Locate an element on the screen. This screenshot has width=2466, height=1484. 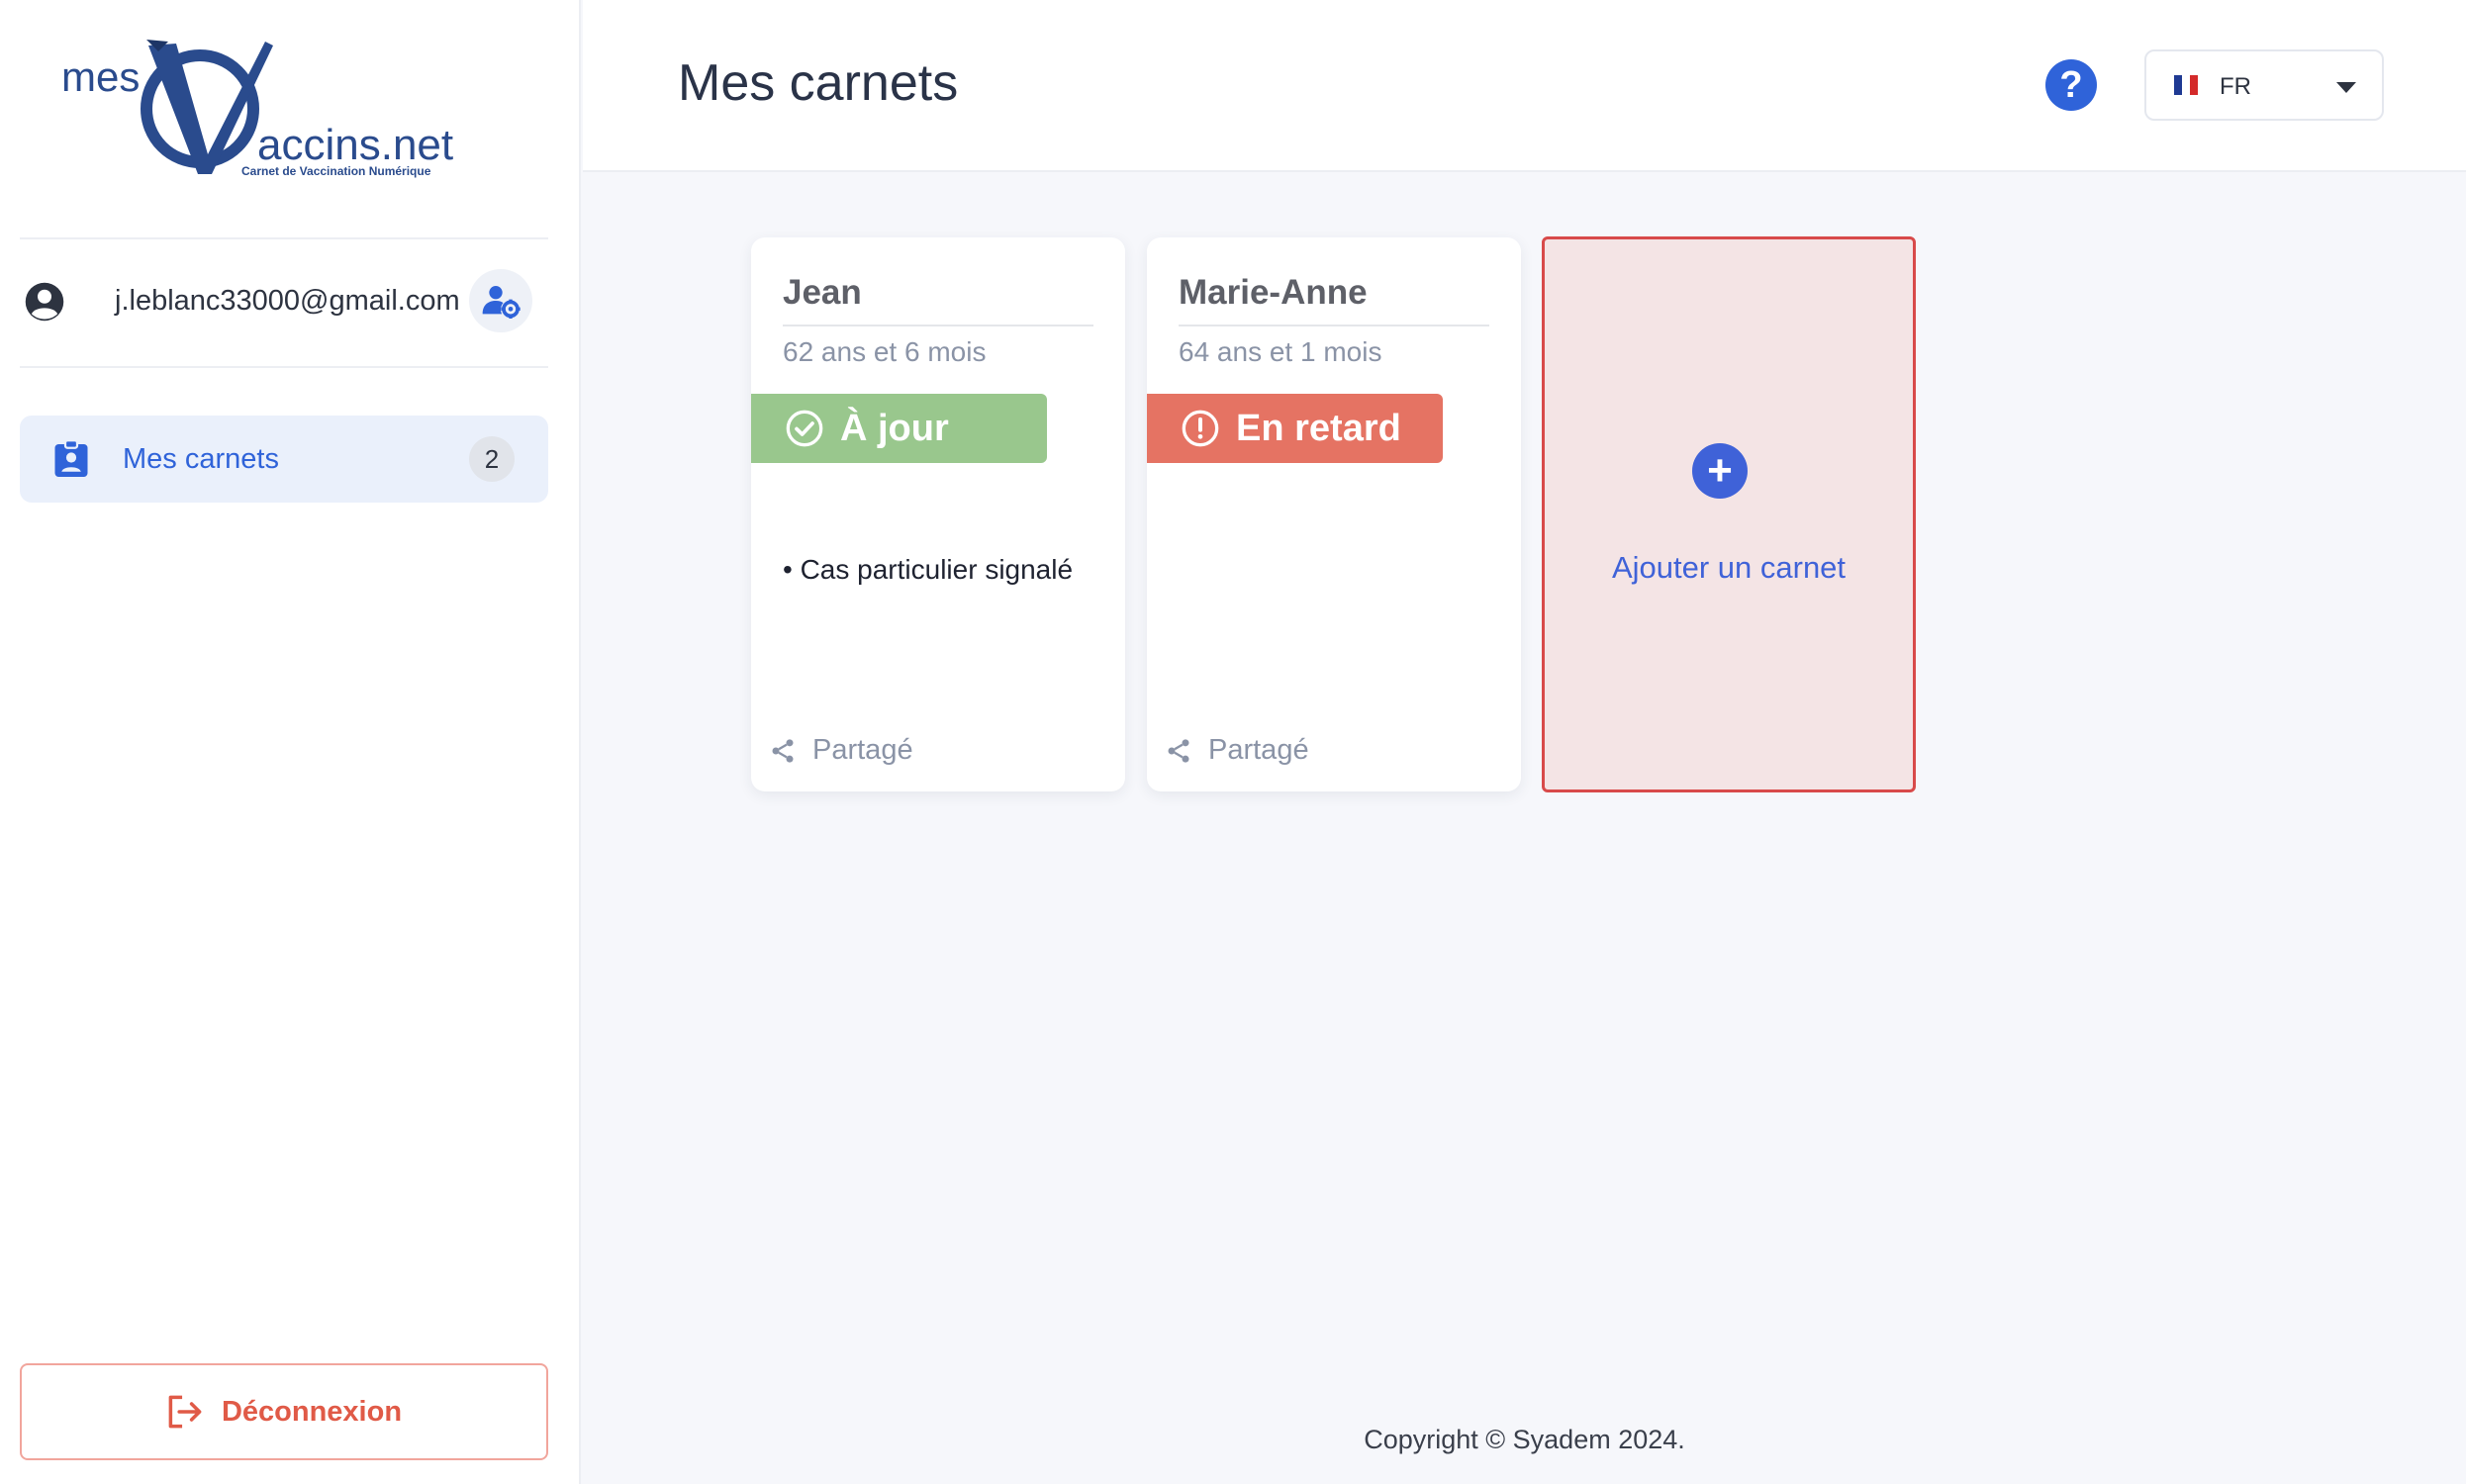
logo-suffix: accins.net is located at coordinates (355, 145).